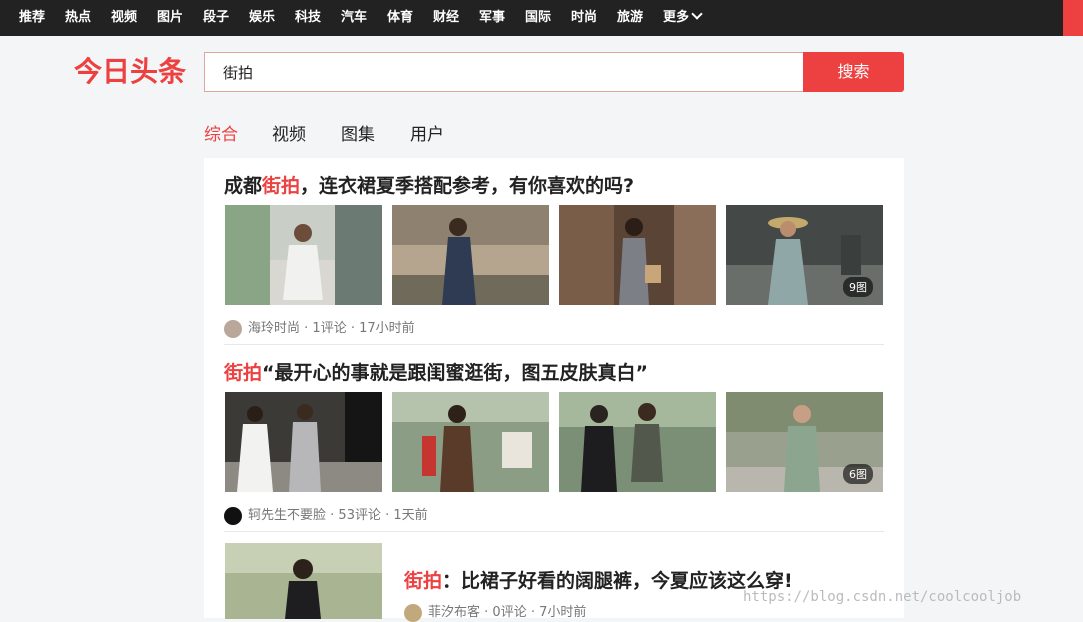  Describe the element at coordinates (492, 18) in the screenshot. I see `nav-item-military: 军事` at that location.